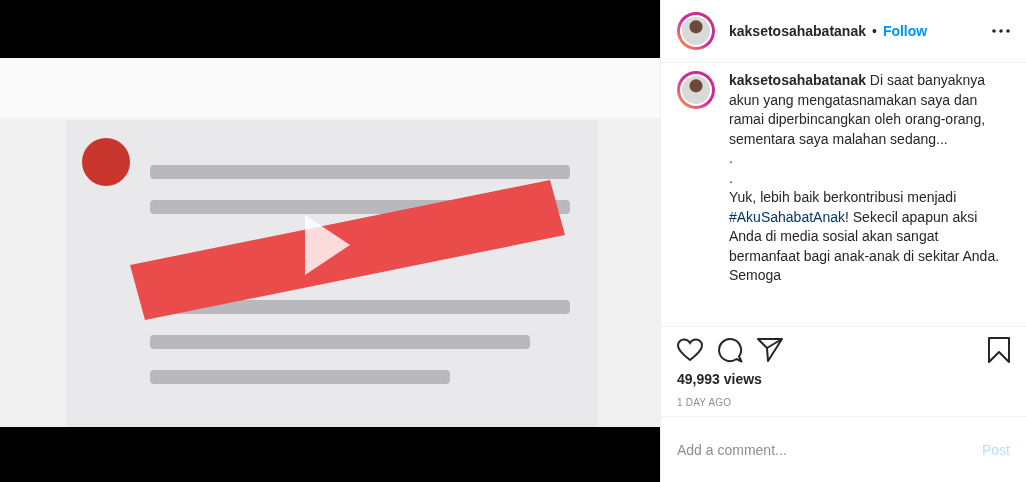 The width and height of the screenshot is (1026, 482). What do you see at coordinates (1001, 31) in the screenshot?
I see `more-options-icon` at bounding box center [1001, 31].